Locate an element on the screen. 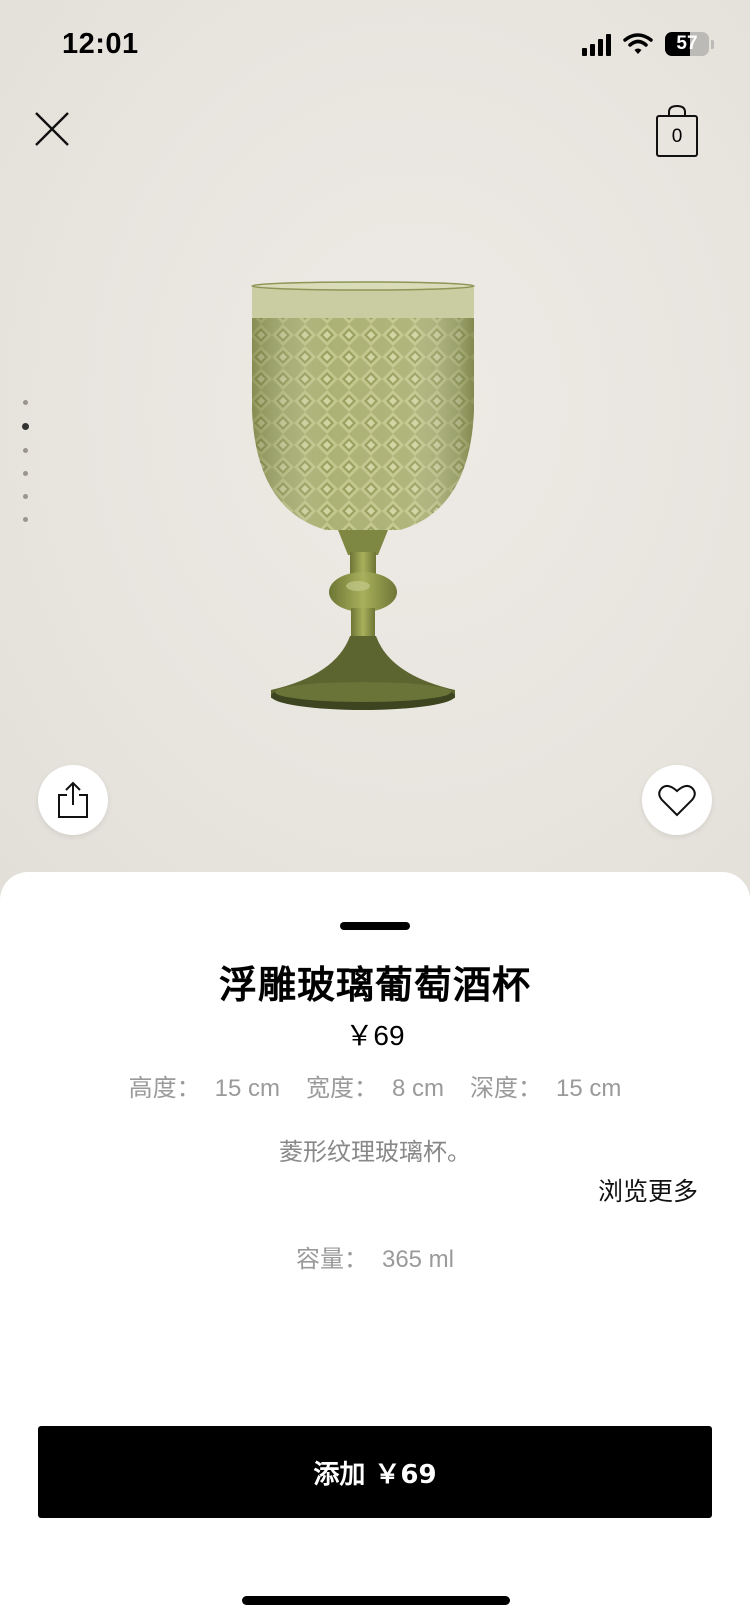 This screenshot has width=750, height=1623. product-dimensions: 高度： 15 cm 宽度： 8 cm 深度： 15 cm is located at coordinates (375, 1085).